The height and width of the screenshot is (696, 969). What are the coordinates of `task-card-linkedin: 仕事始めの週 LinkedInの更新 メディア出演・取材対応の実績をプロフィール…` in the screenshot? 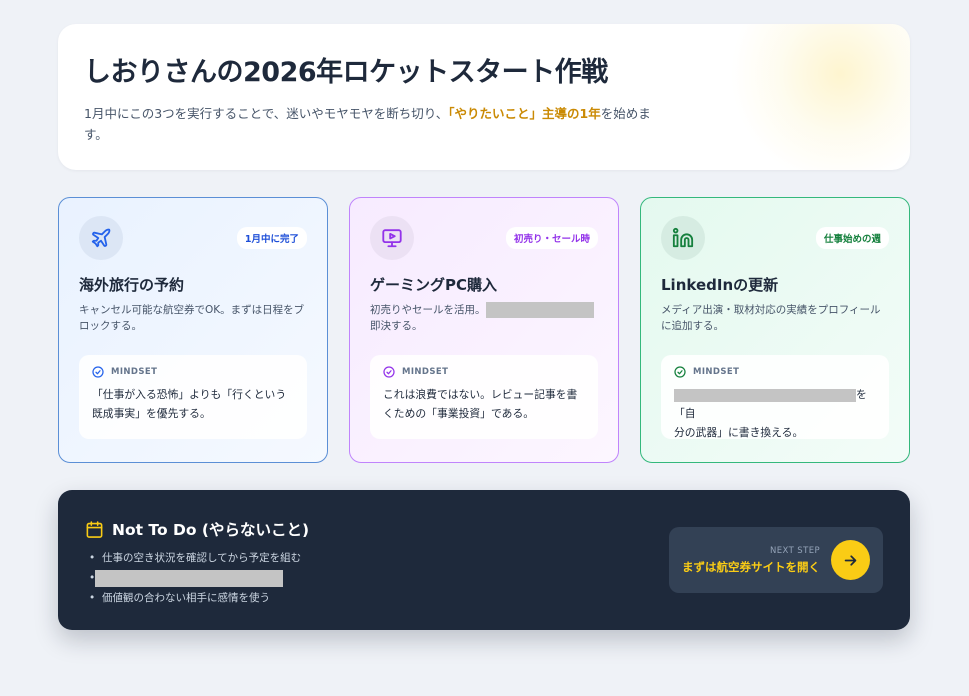 It's located at (775, 330).